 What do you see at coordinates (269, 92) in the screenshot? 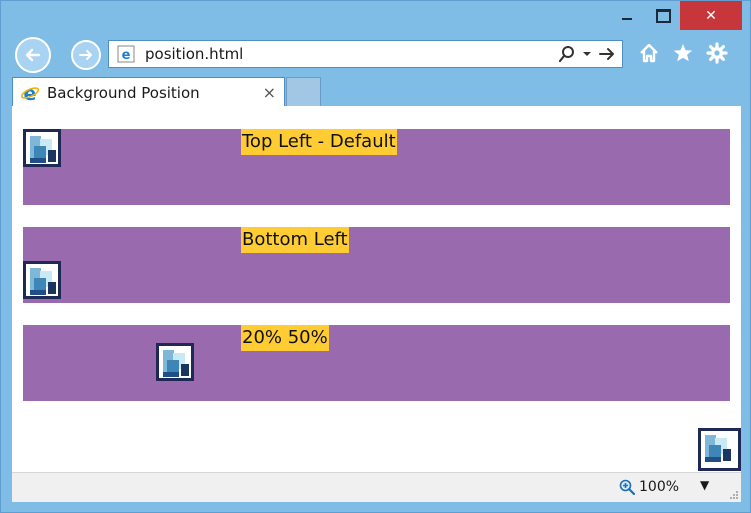
I see `tab-close-icon: ×` at bounding box center [269, 92].